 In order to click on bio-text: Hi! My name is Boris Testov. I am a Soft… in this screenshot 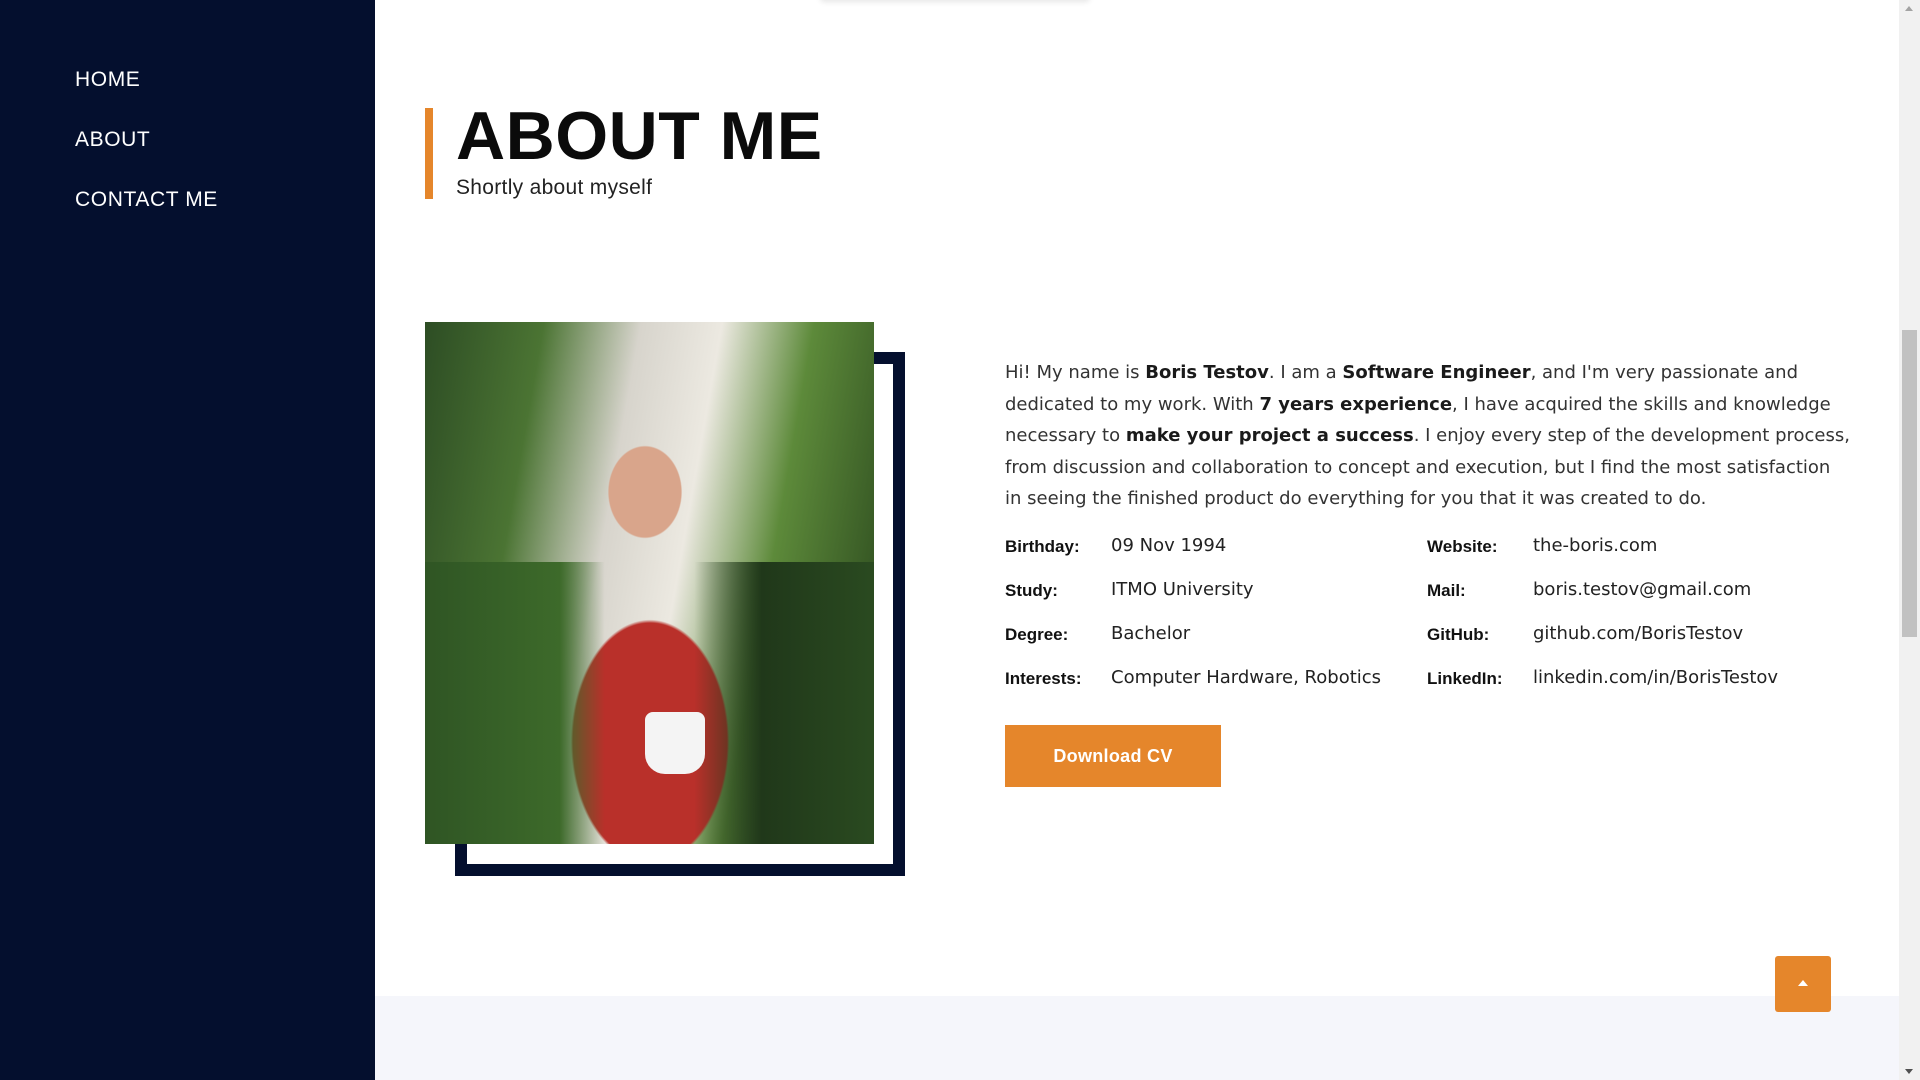, I will do `click(1427, 436)`.